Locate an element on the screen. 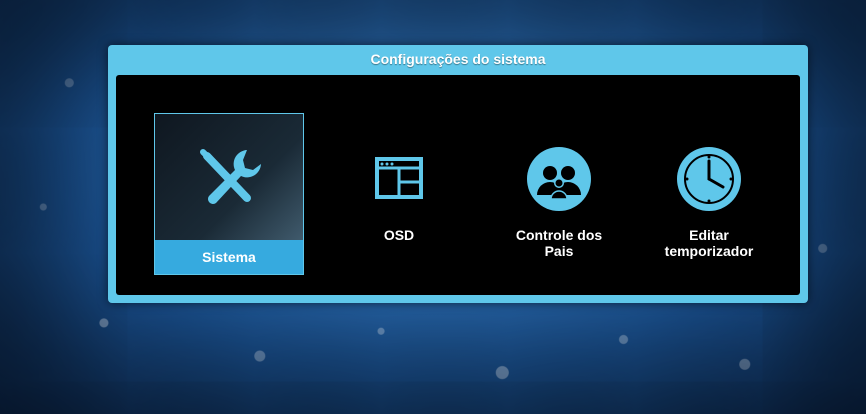 The width and height of the screenshot is (866, 414). menu-item-sistema: Sistema is located at coordinates (229, 194).